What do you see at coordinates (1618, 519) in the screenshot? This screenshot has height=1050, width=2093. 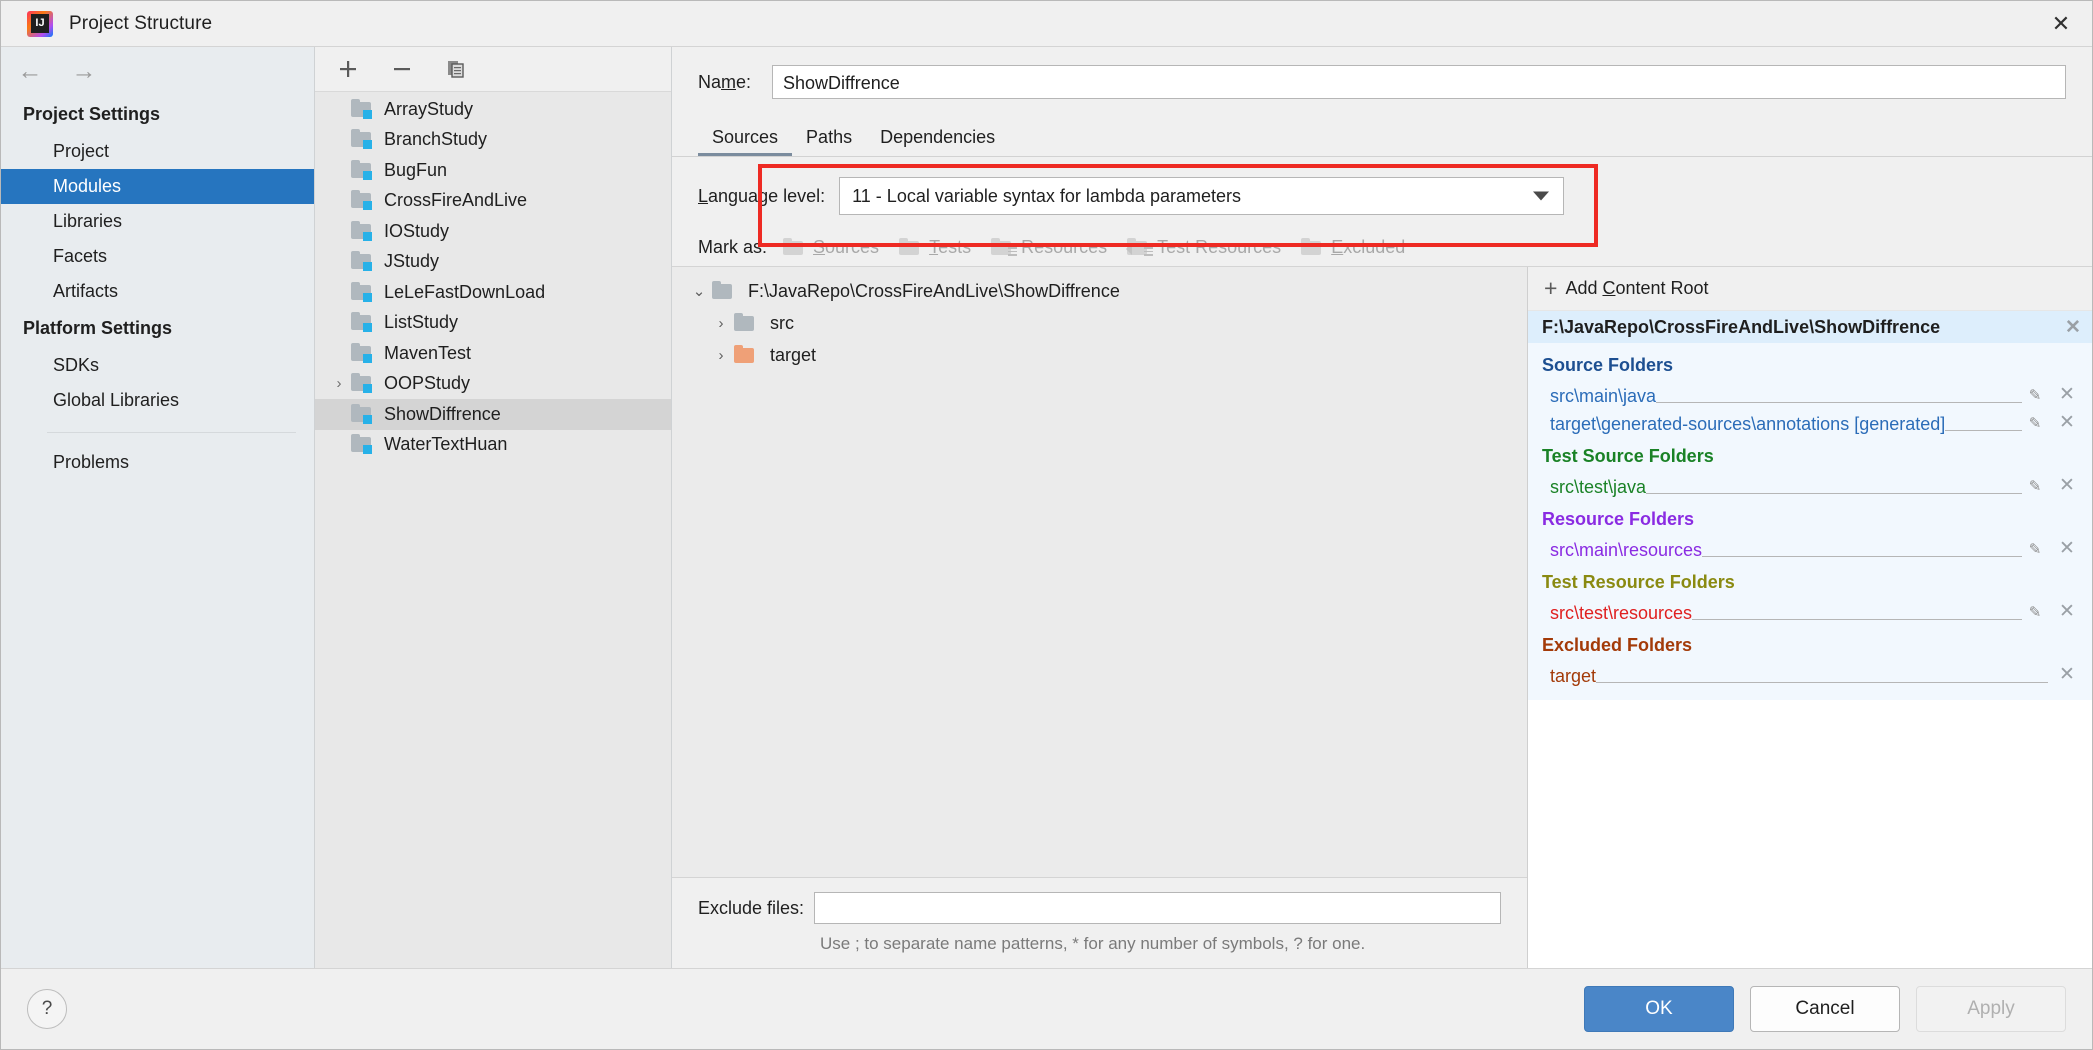 I see `resource-folders-title: Resource Folders` at bounding box center [1618, 519].